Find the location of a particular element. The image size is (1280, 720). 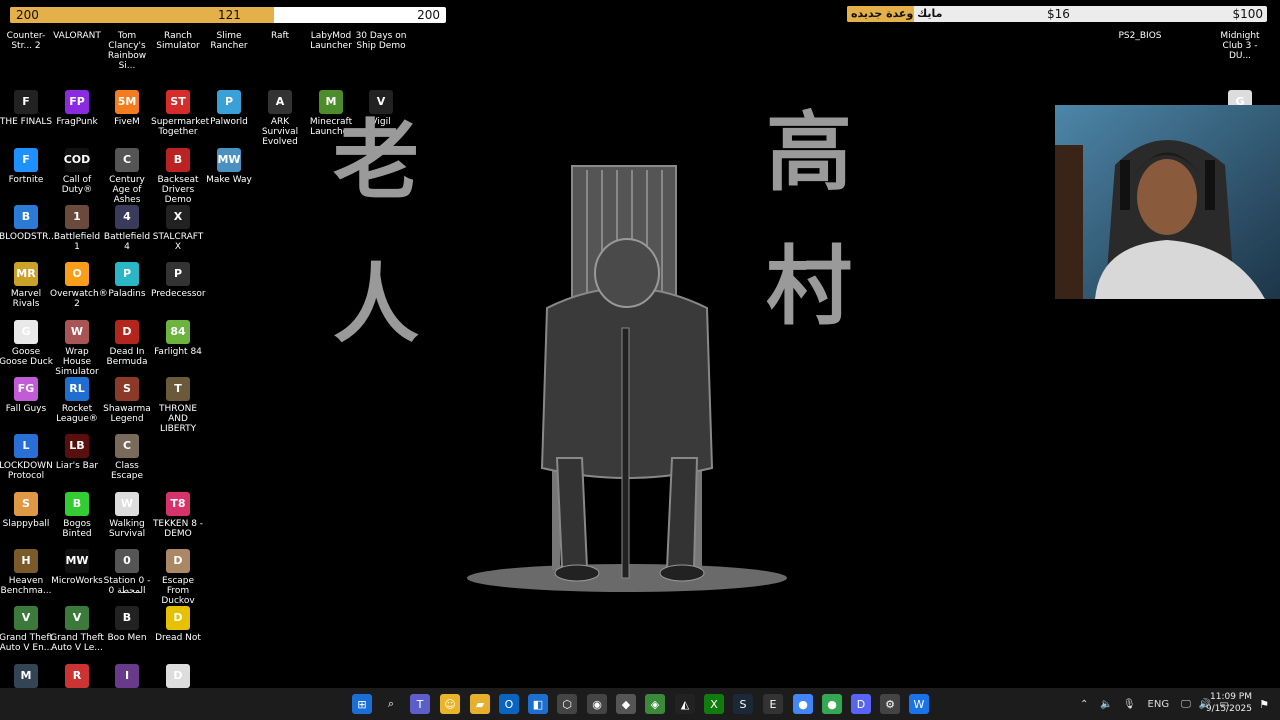

desktop-icon-slime-rancher: SSlime Rancher is located at coordinates (229, 41).